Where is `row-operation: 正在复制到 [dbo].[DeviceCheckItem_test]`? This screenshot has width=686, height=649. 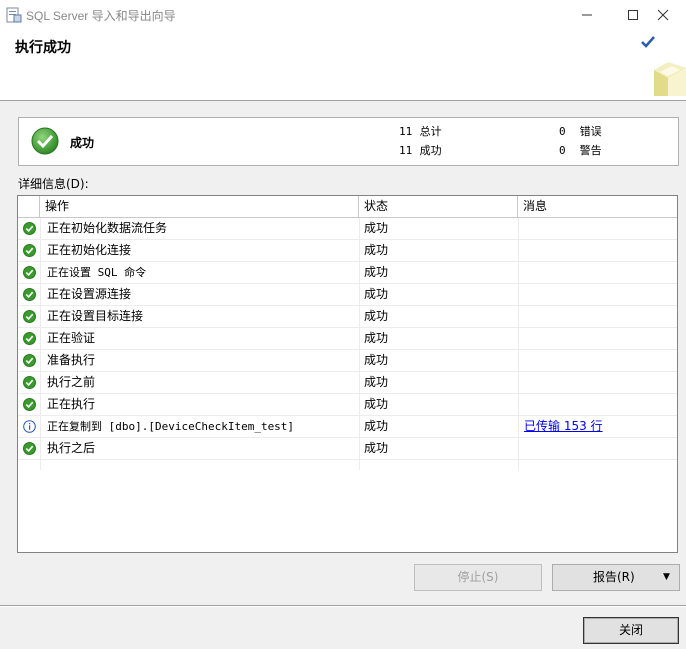
row-operation: 正在复制到 [dbo].[DeviceCheckItem_test] is located at coordinates (171, 426).